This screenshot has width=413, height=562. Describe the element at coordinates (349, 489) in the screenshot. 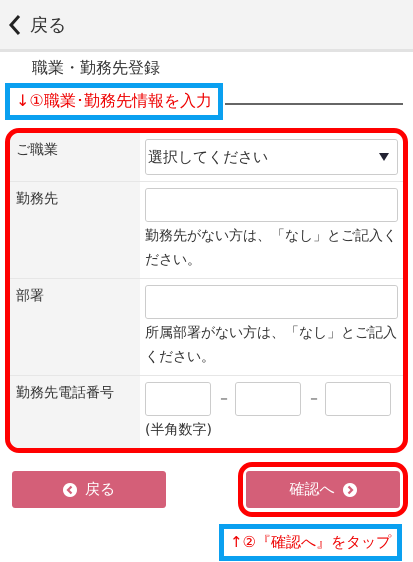

I see `chevron-right-icon` at that location.